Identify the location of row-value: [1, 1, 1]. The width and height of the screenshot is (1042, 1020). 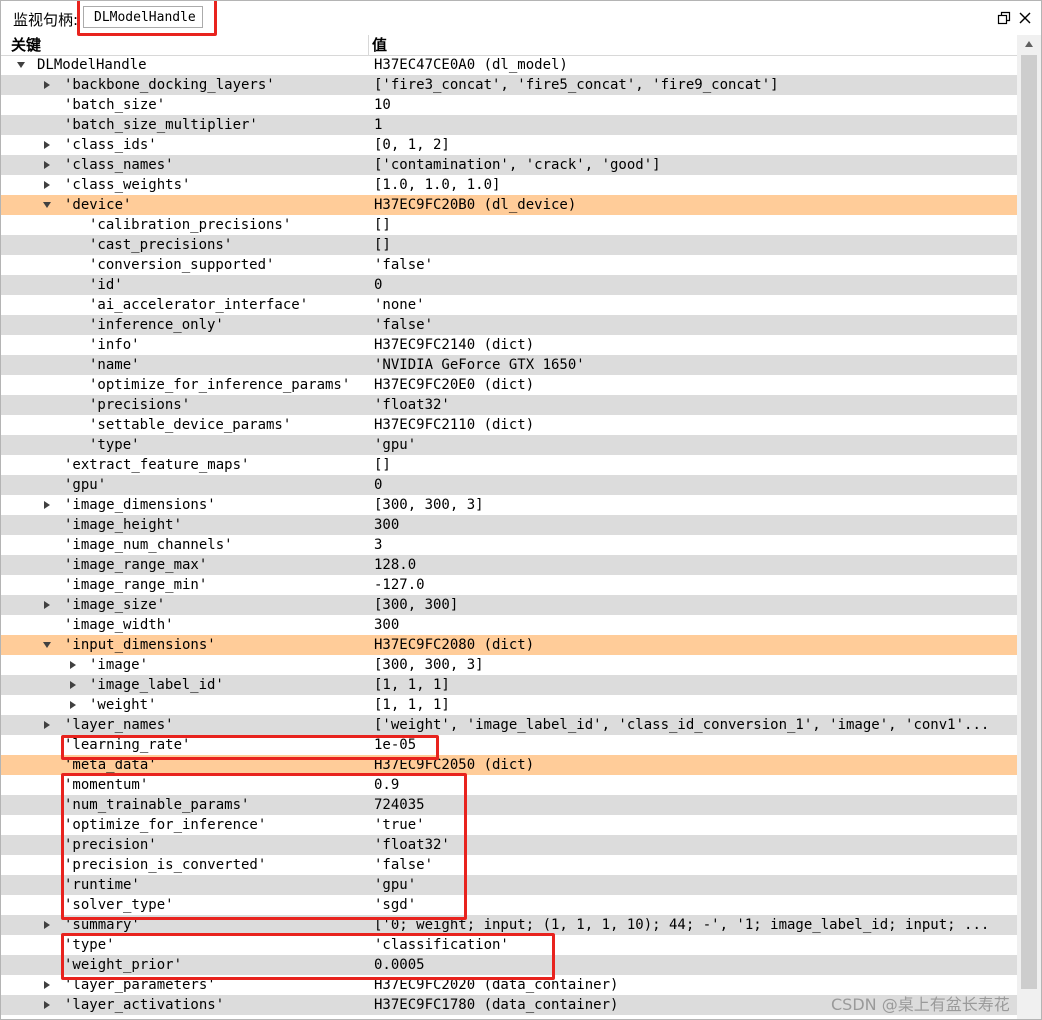
(412, 685).